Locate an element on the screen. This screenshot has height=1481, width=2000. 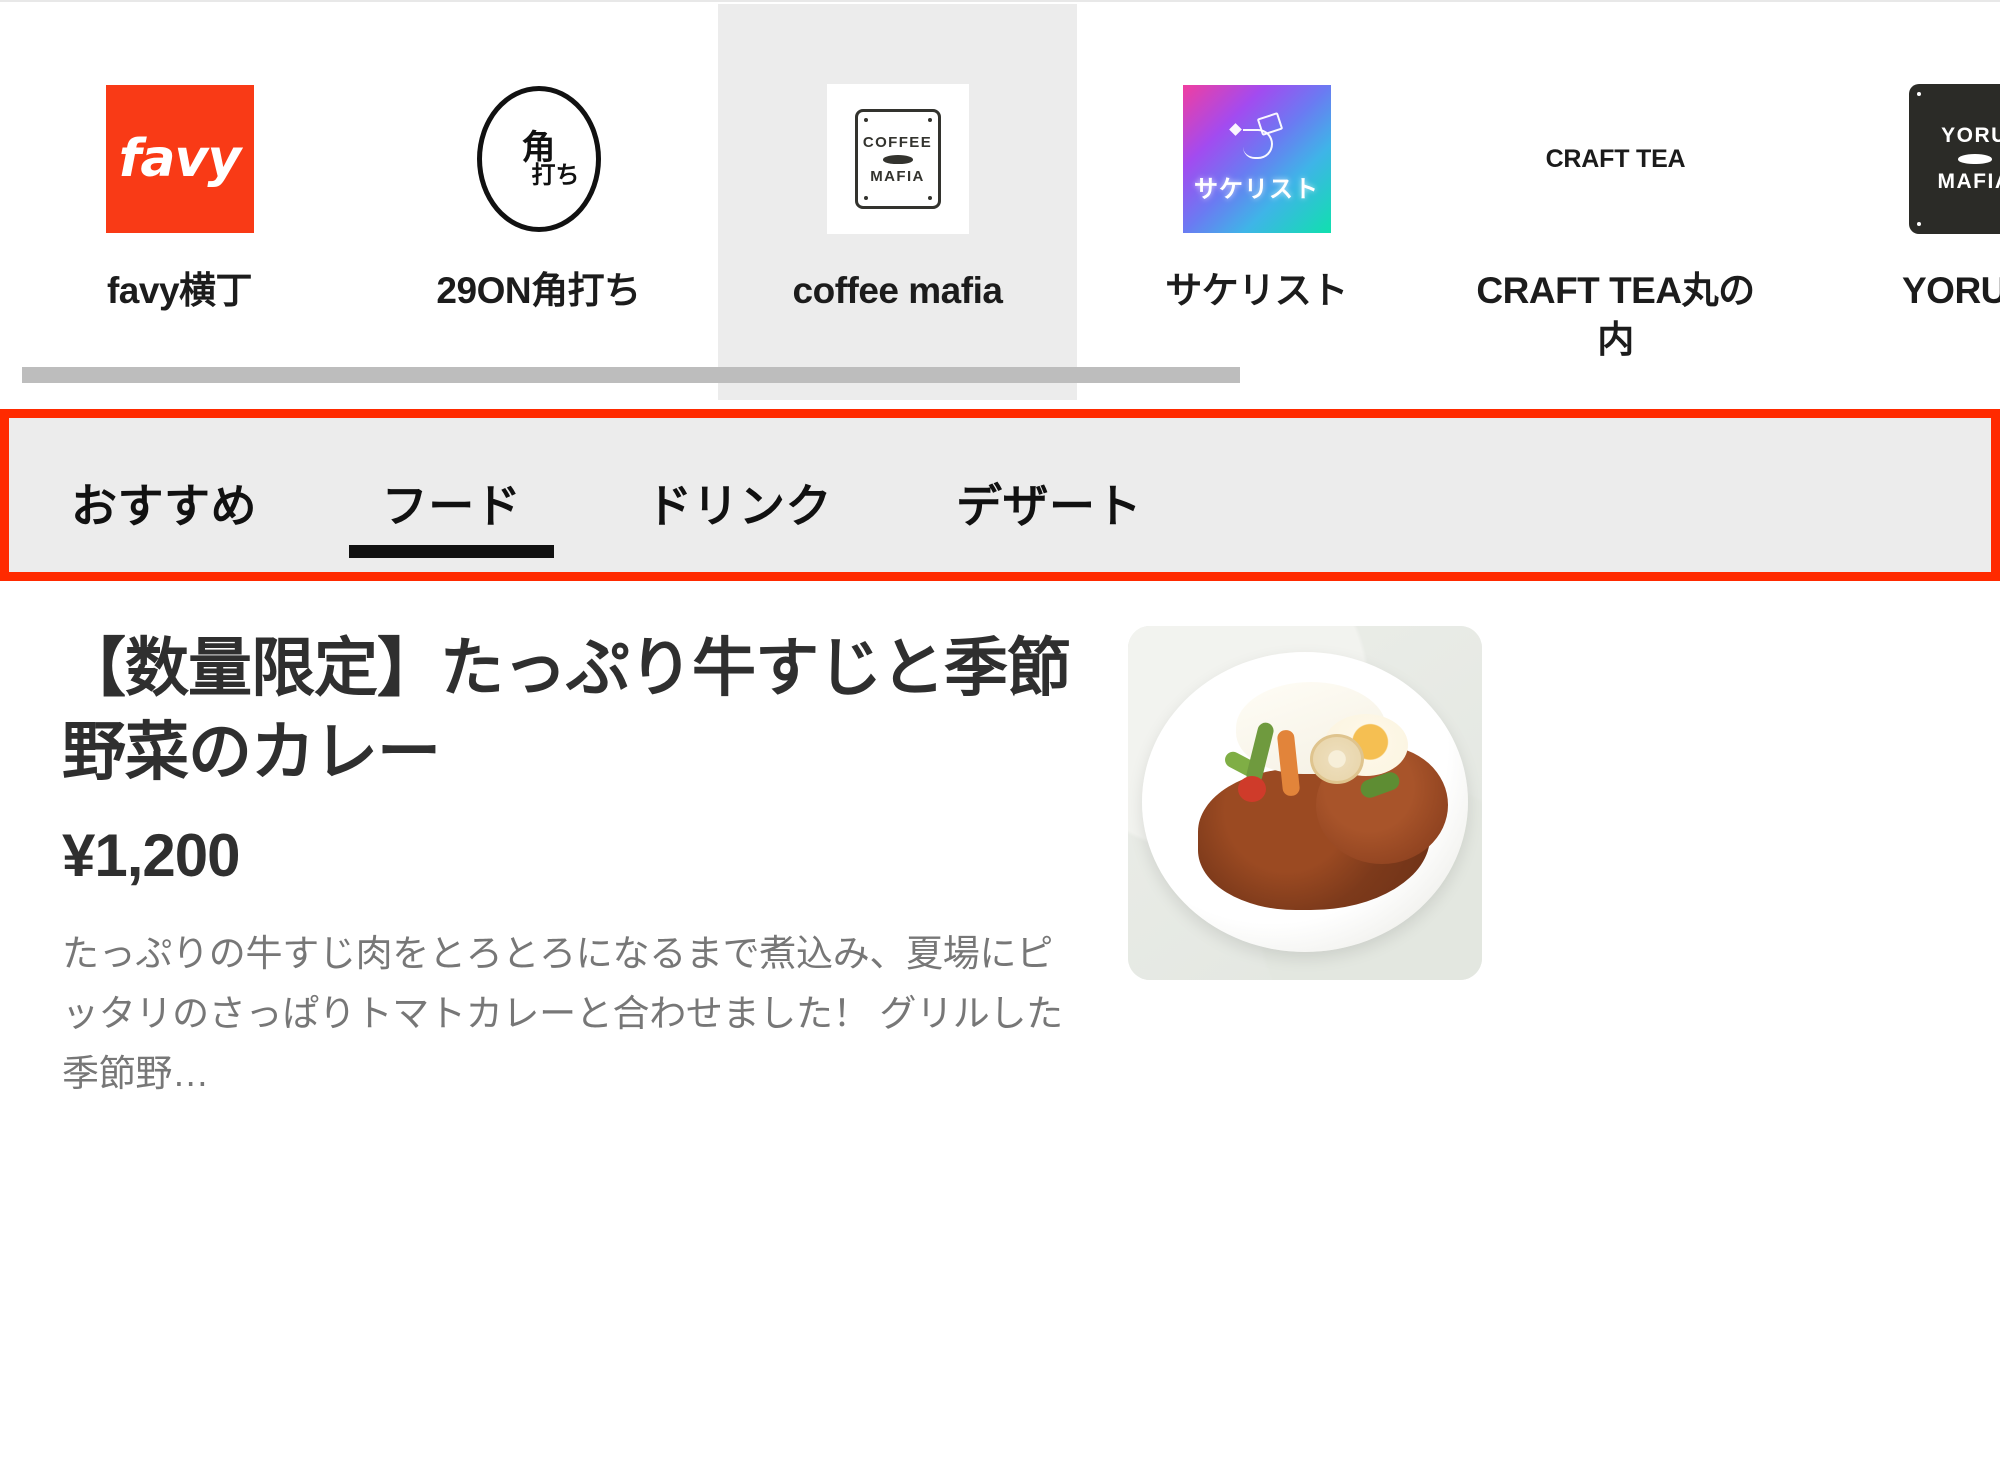
logo-kanji-text: 角打ち is located at coordinates (550, 159).